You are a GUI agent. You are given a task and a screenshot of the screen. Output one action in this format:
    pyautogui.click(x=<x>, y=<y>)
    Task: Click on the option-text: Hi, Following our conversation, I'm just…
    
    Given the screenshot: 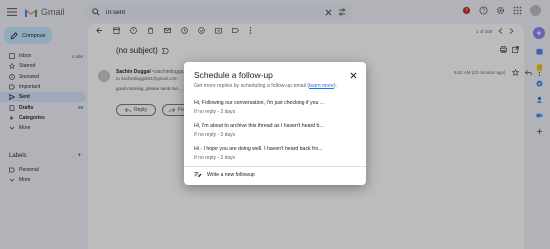 What is the action you would take?
    pyautogui.click(x=259, y=103)
    